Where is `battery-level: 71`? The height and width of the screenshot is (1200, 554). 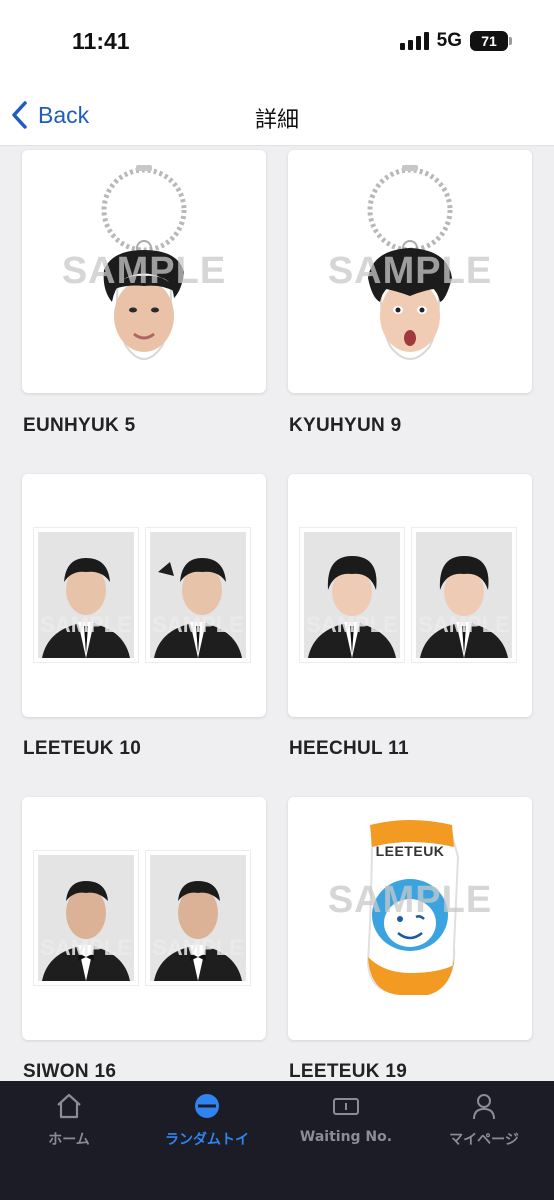 battery-level: 71 is located at coordinates (489, 41).